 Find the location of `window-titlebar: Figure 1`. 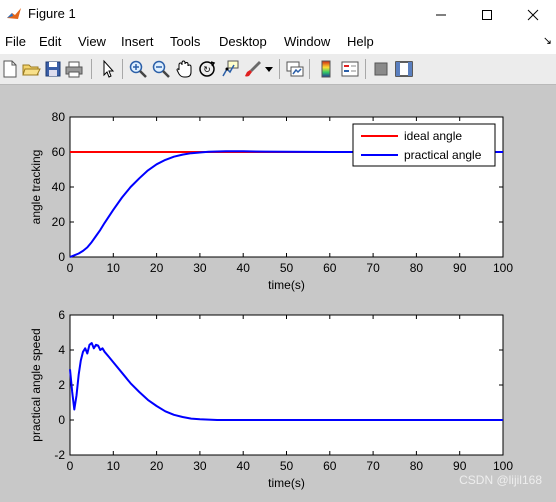

window-titlebar: Figure 1 is located at coordinates (278, 15).